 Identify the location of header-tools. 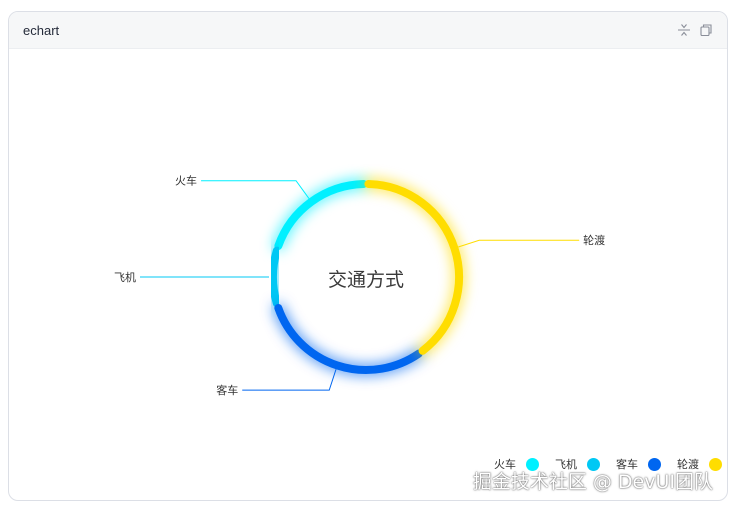
(695, 30).